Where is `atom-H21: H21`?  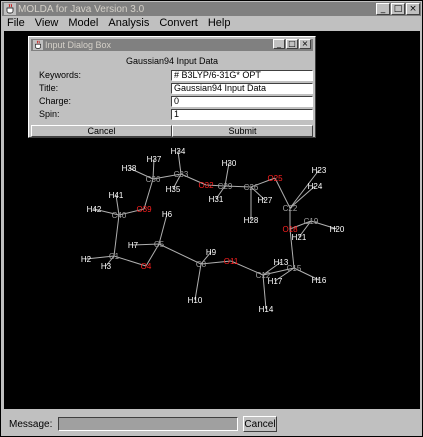
atom-H21: H21 is located at coordinates (299, 237).